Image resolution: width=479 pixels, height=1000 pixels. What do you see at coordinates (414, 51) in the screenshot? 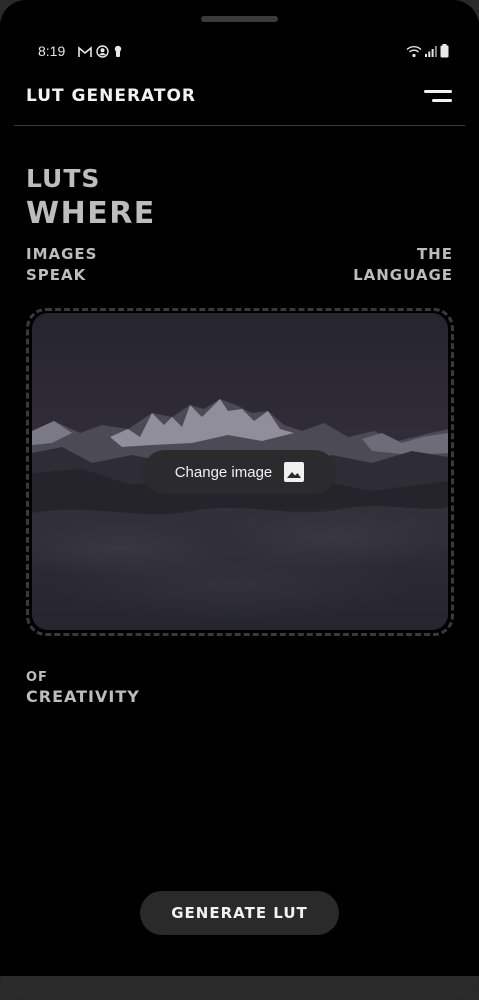
I see `wifi-icon` at bounding box center [414, 51].